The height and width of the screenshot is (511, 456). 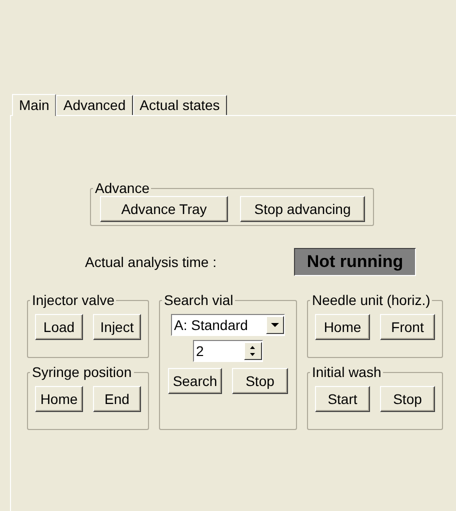 I want to click on action-button: Load, so click(x=59, y=327).